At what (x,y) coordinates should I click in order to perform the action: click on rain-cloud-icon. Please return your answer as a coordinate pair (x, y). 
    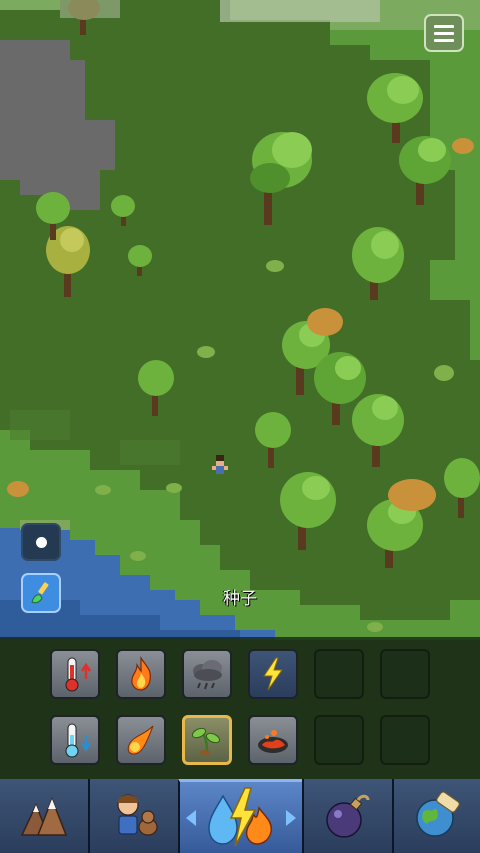
    Looking at the image, I should click on (207, 675).